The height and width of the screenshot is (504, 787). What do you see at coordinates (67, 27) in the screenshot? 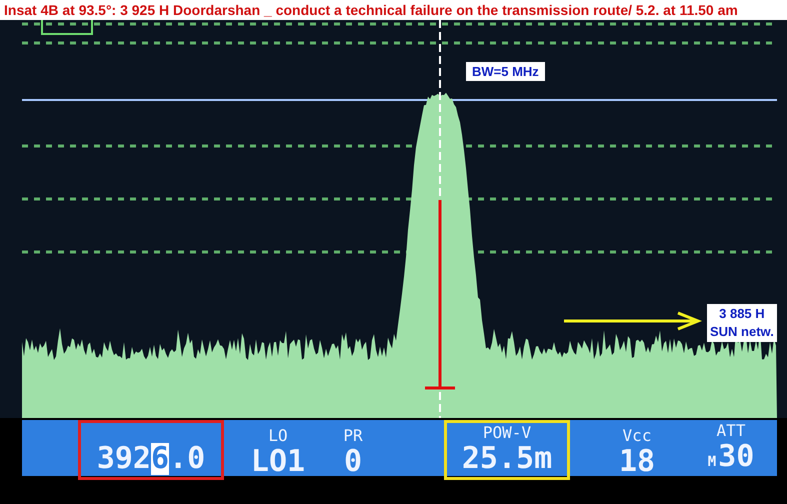
I see `marker-frame` at bounding box center [67, 27].